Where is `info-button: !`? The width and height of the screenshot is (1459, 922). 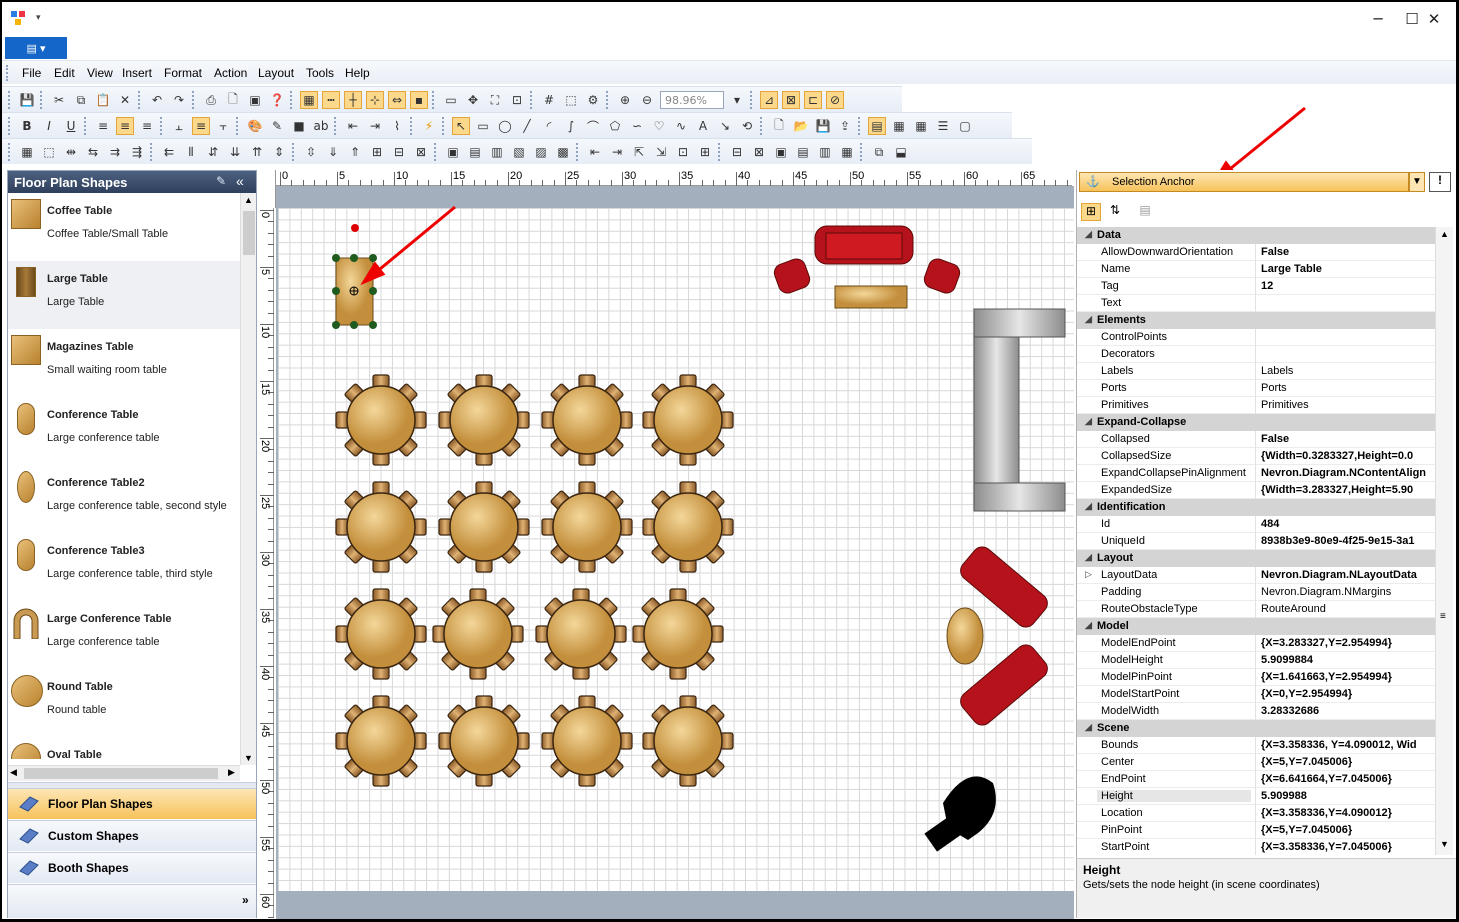
info-button: ! is located at coordinates (1440, 182).